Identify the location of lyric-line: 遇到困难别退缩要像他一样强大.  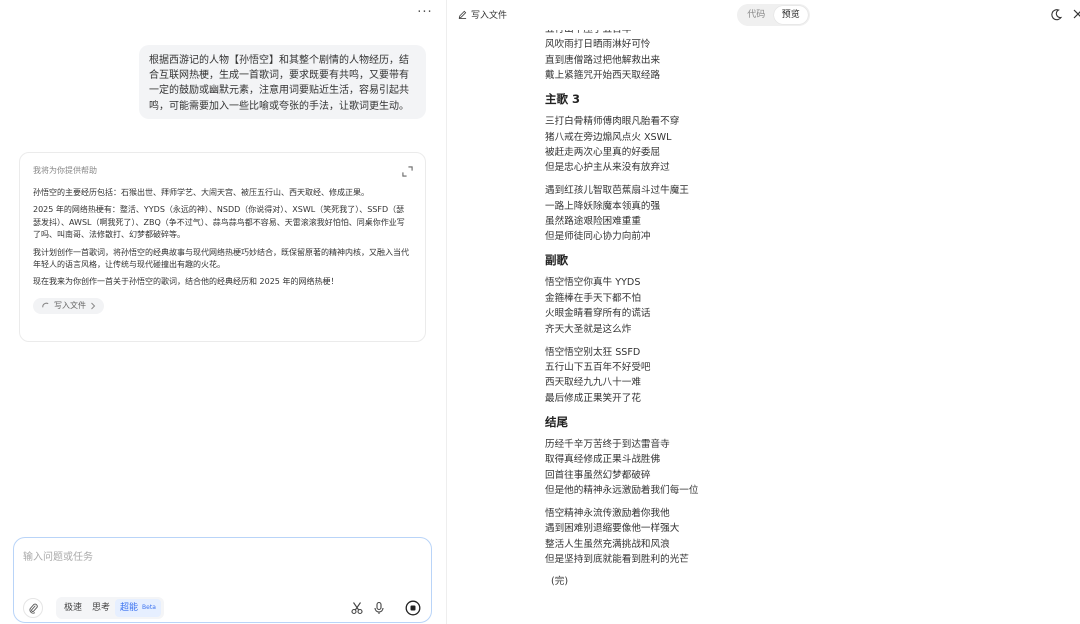
(612, 529).